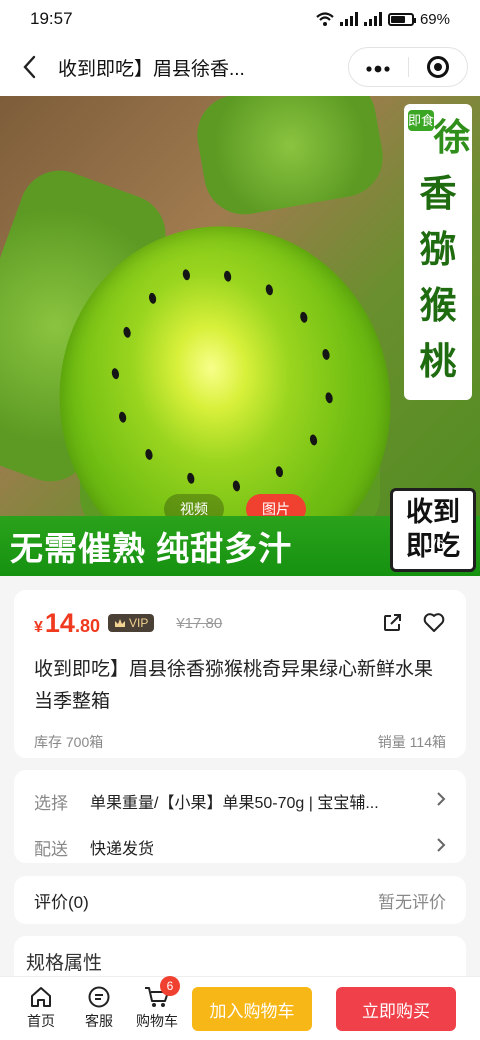 The height and width of the screenshot is (1040, 480). Describe the element at coordinates (413, 623) in the screenshot. I see `product-actions` at that location.